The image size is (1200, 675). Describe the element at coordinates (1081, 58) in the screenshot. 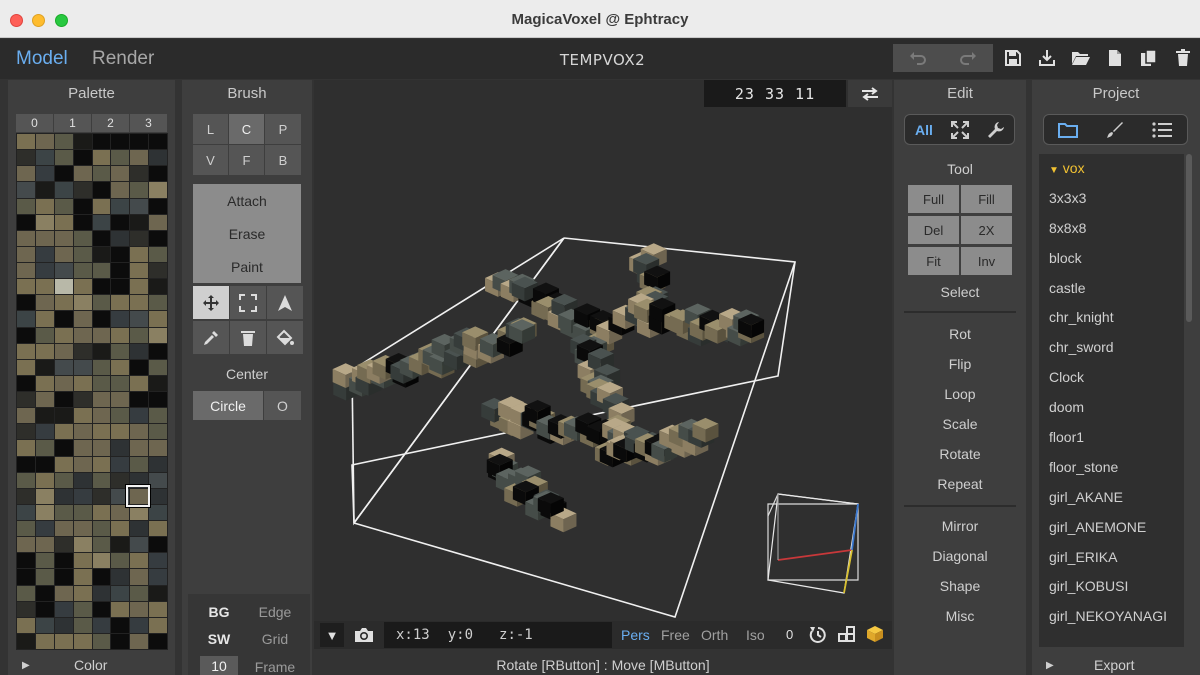

I see `folder-open-icon` at that location.